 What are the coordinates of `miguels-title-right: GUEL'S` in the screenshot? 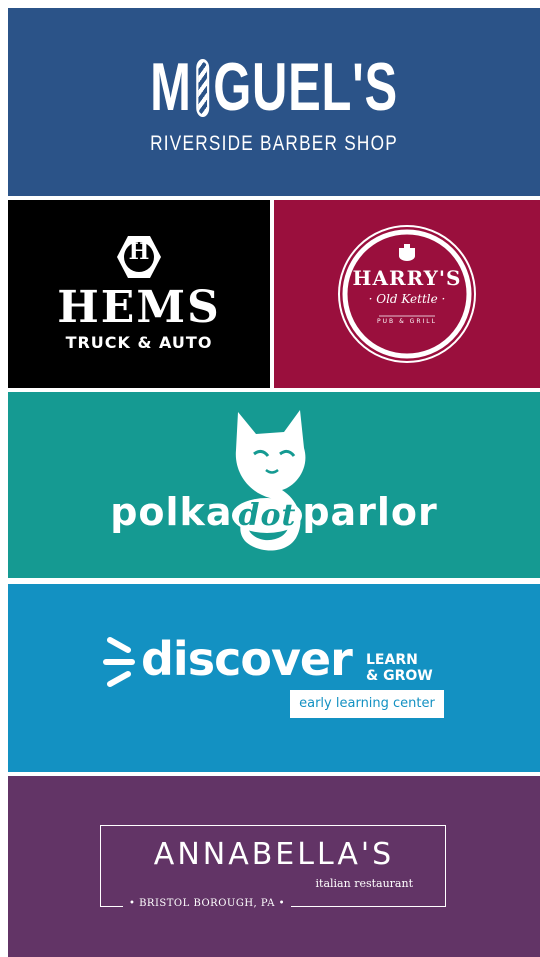 It's located at (305, 87).